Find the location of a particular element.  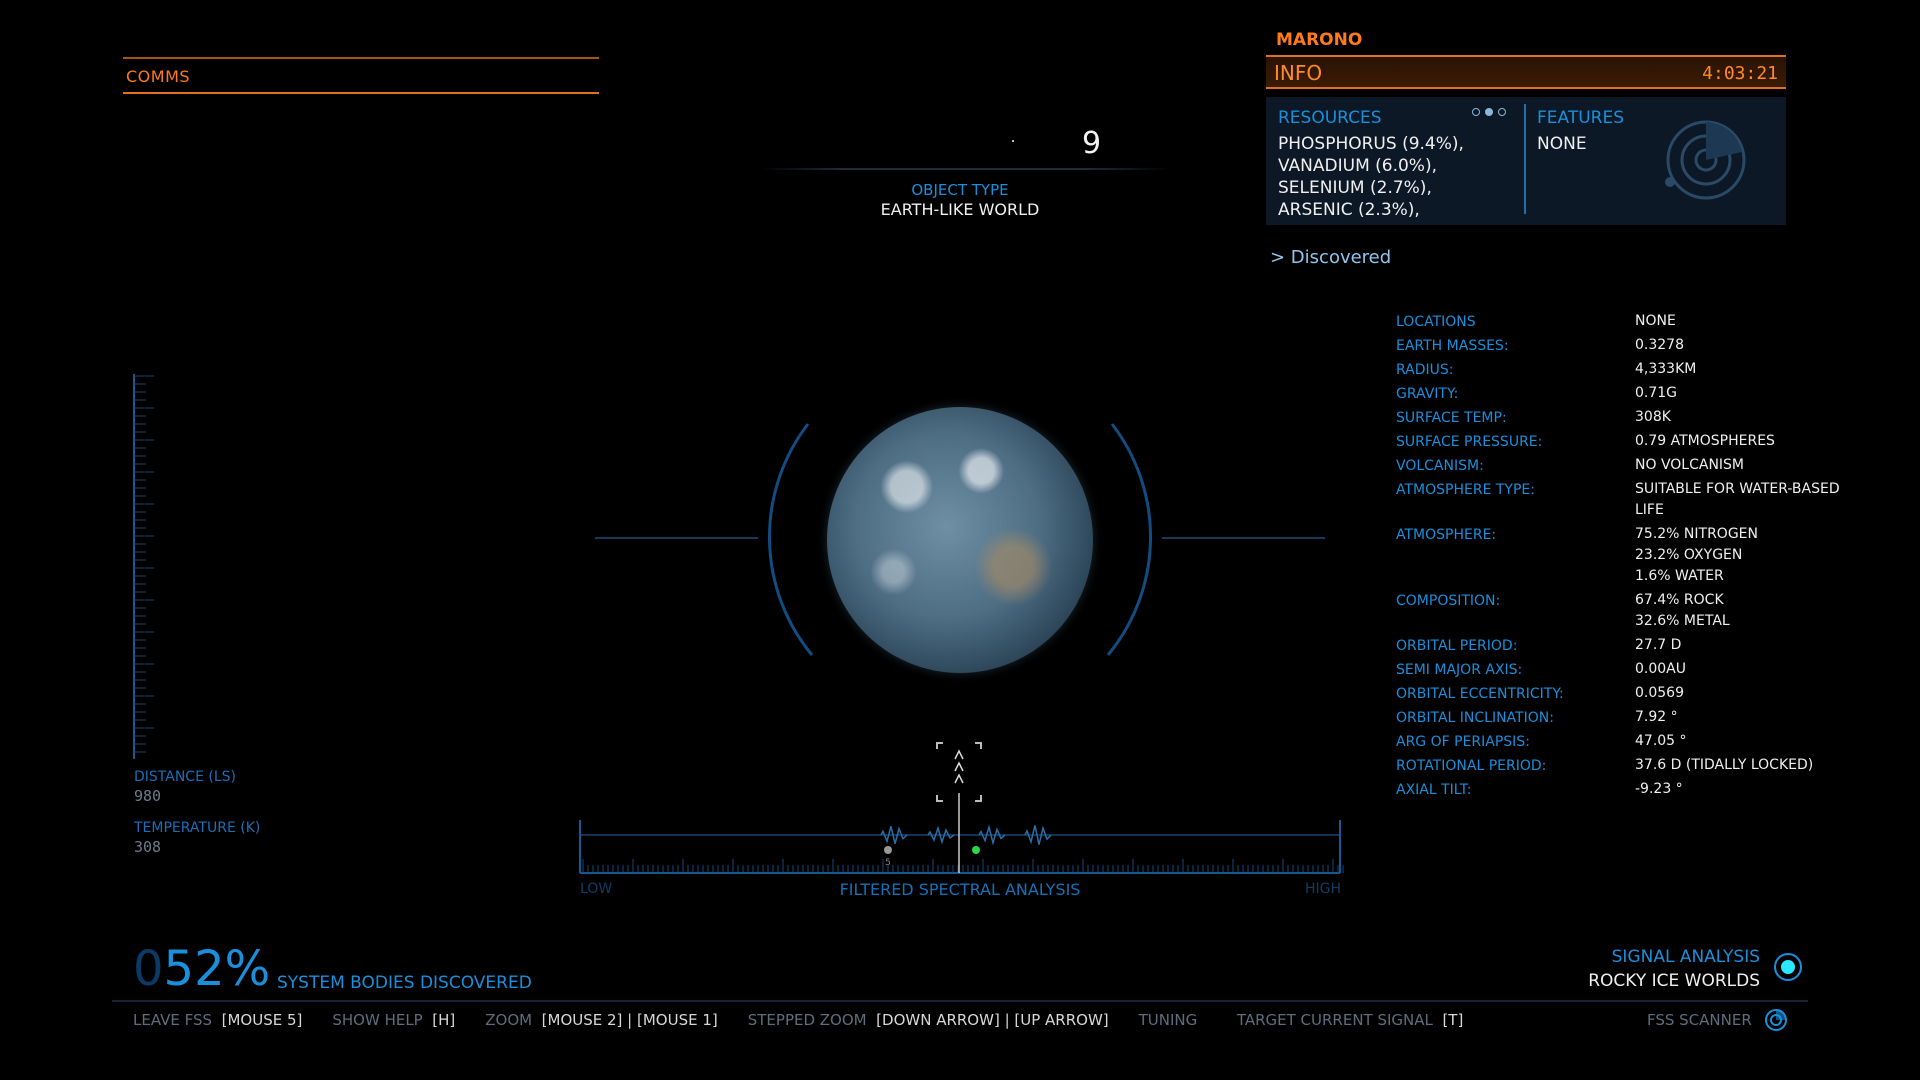

property-label: LOCATIONS is located at coordinates (1436, 322).